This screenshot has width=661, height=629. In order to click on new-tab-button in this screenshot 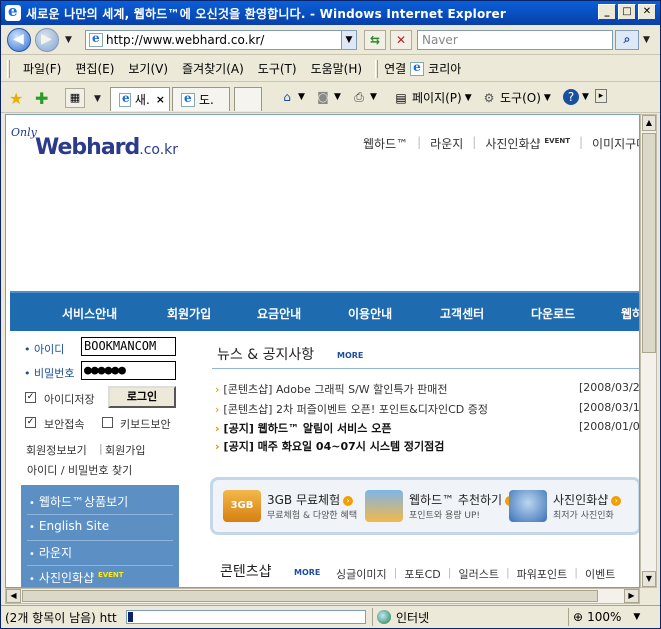, I will do `click(248, 99)`.